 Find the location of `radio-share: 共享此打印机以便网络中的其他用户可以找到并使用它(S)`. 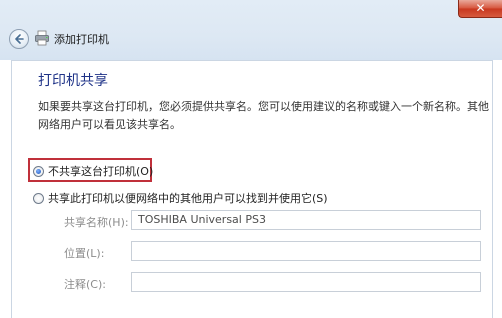

radio-share: 共享此打印机以便网络中的其他用户可以找到并使用它(S) is located at coordinates (180, 198).